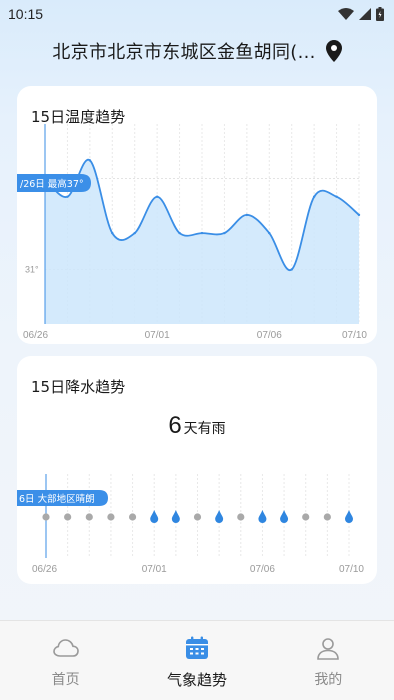 Image resolution: width=394 pixels, height=700 pixels. What do you see at coordinates (262, 569) in the screenshot?
I see `rain-x-tick-label: 07/06` at bounding box center [262, 569].